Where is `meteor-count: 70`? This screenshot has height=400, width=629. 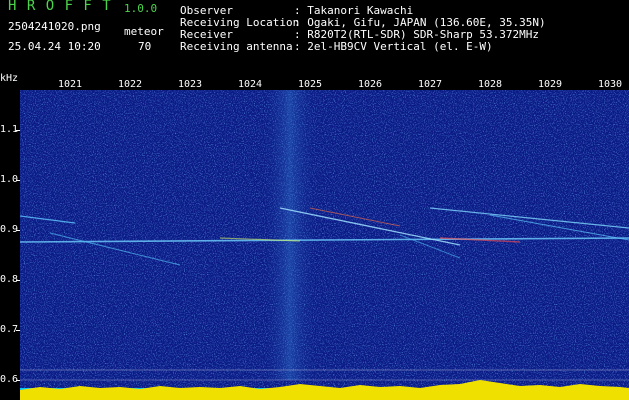 meteor-count: 70 is located at coordinates (145, 46).